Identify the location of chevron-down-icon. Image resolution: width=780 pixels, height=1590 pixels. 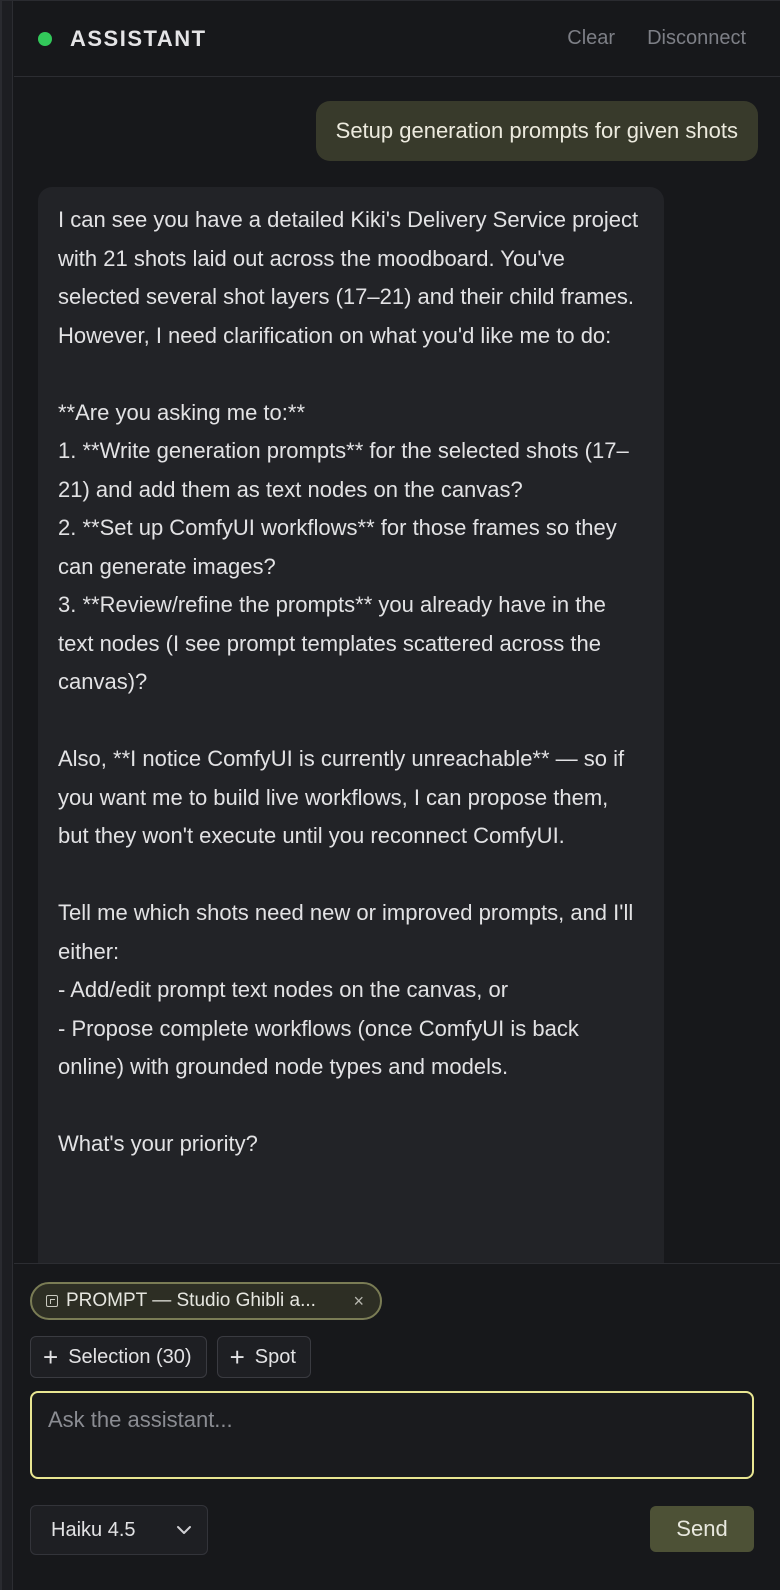
(184, 1530).